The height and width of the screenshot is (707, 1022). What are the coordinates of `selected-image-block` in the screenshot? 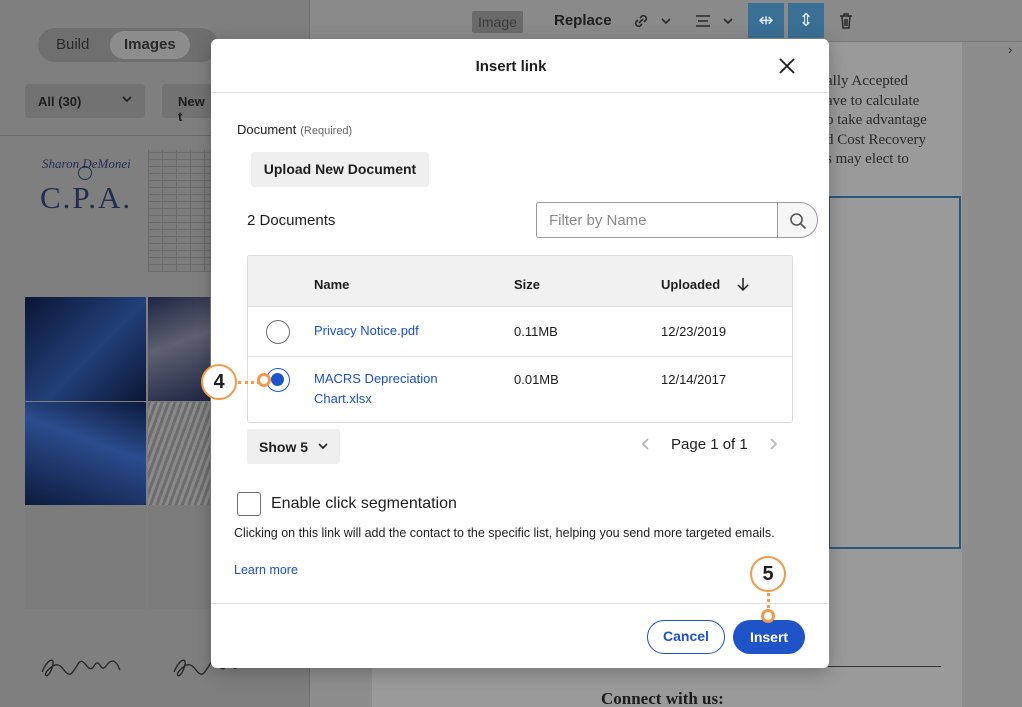 It's located at (894, 372).